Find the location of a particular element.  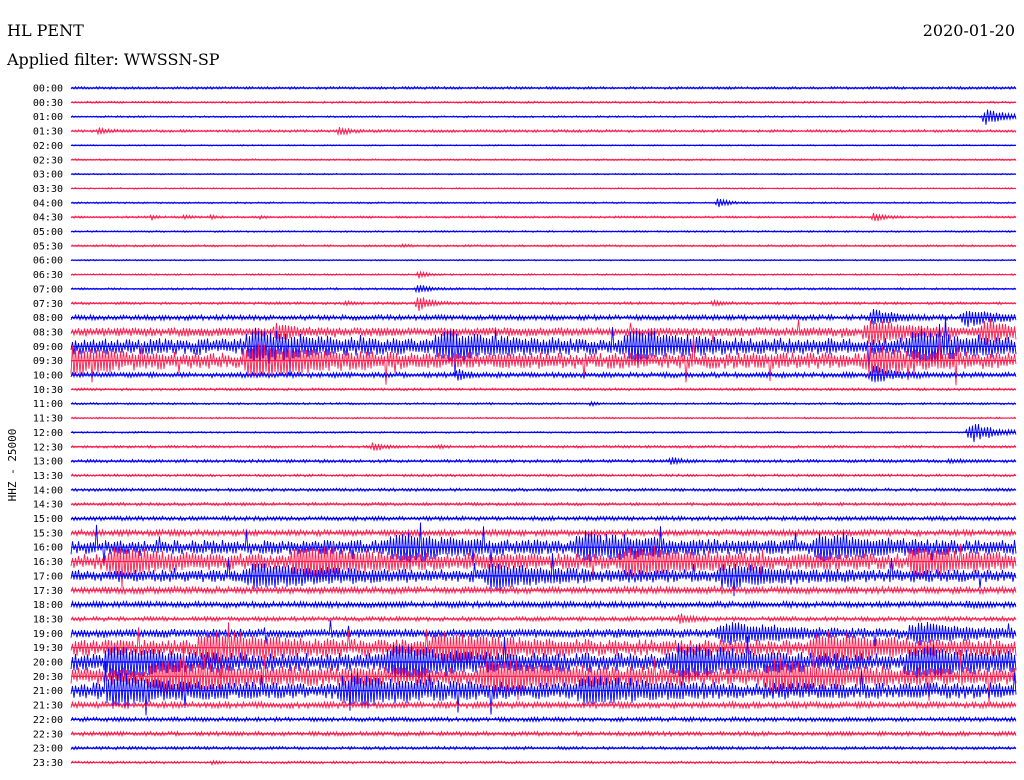

tick-label-2200: 22:00 is located at coordinates (48, 720).